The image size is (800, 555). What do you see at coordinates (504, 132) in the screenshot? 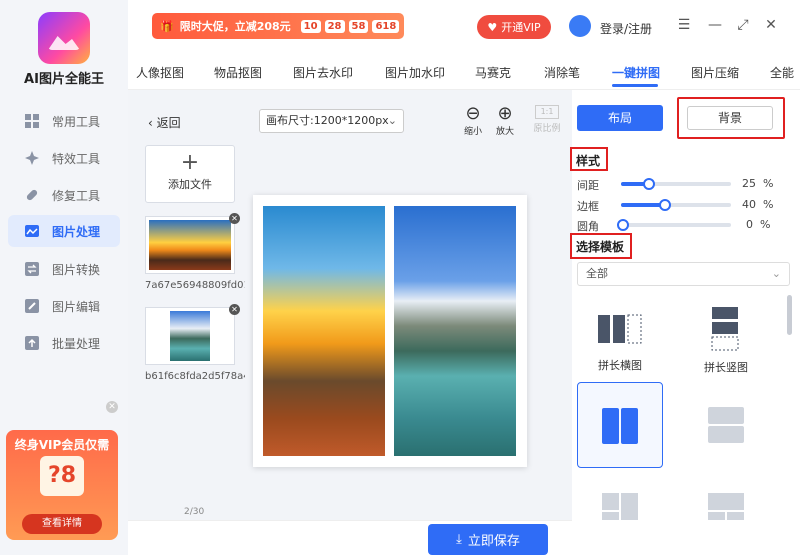
I see `zoom-in-label: 放大` at bounding box center [504, 132].